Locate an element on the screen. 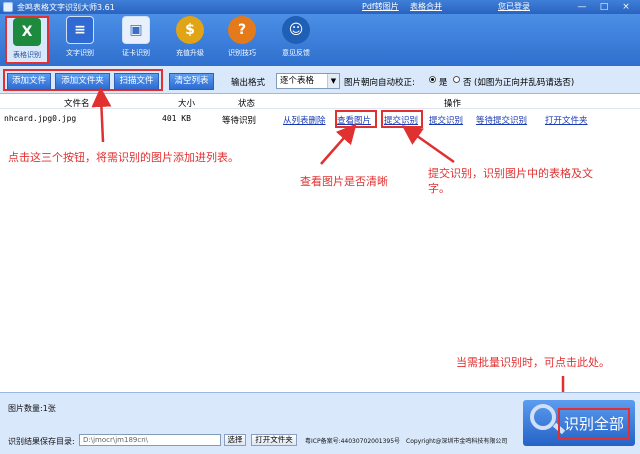 This screenshot has height=454, width=640. arrow-to-view-image is located at coordinates (338, 144).